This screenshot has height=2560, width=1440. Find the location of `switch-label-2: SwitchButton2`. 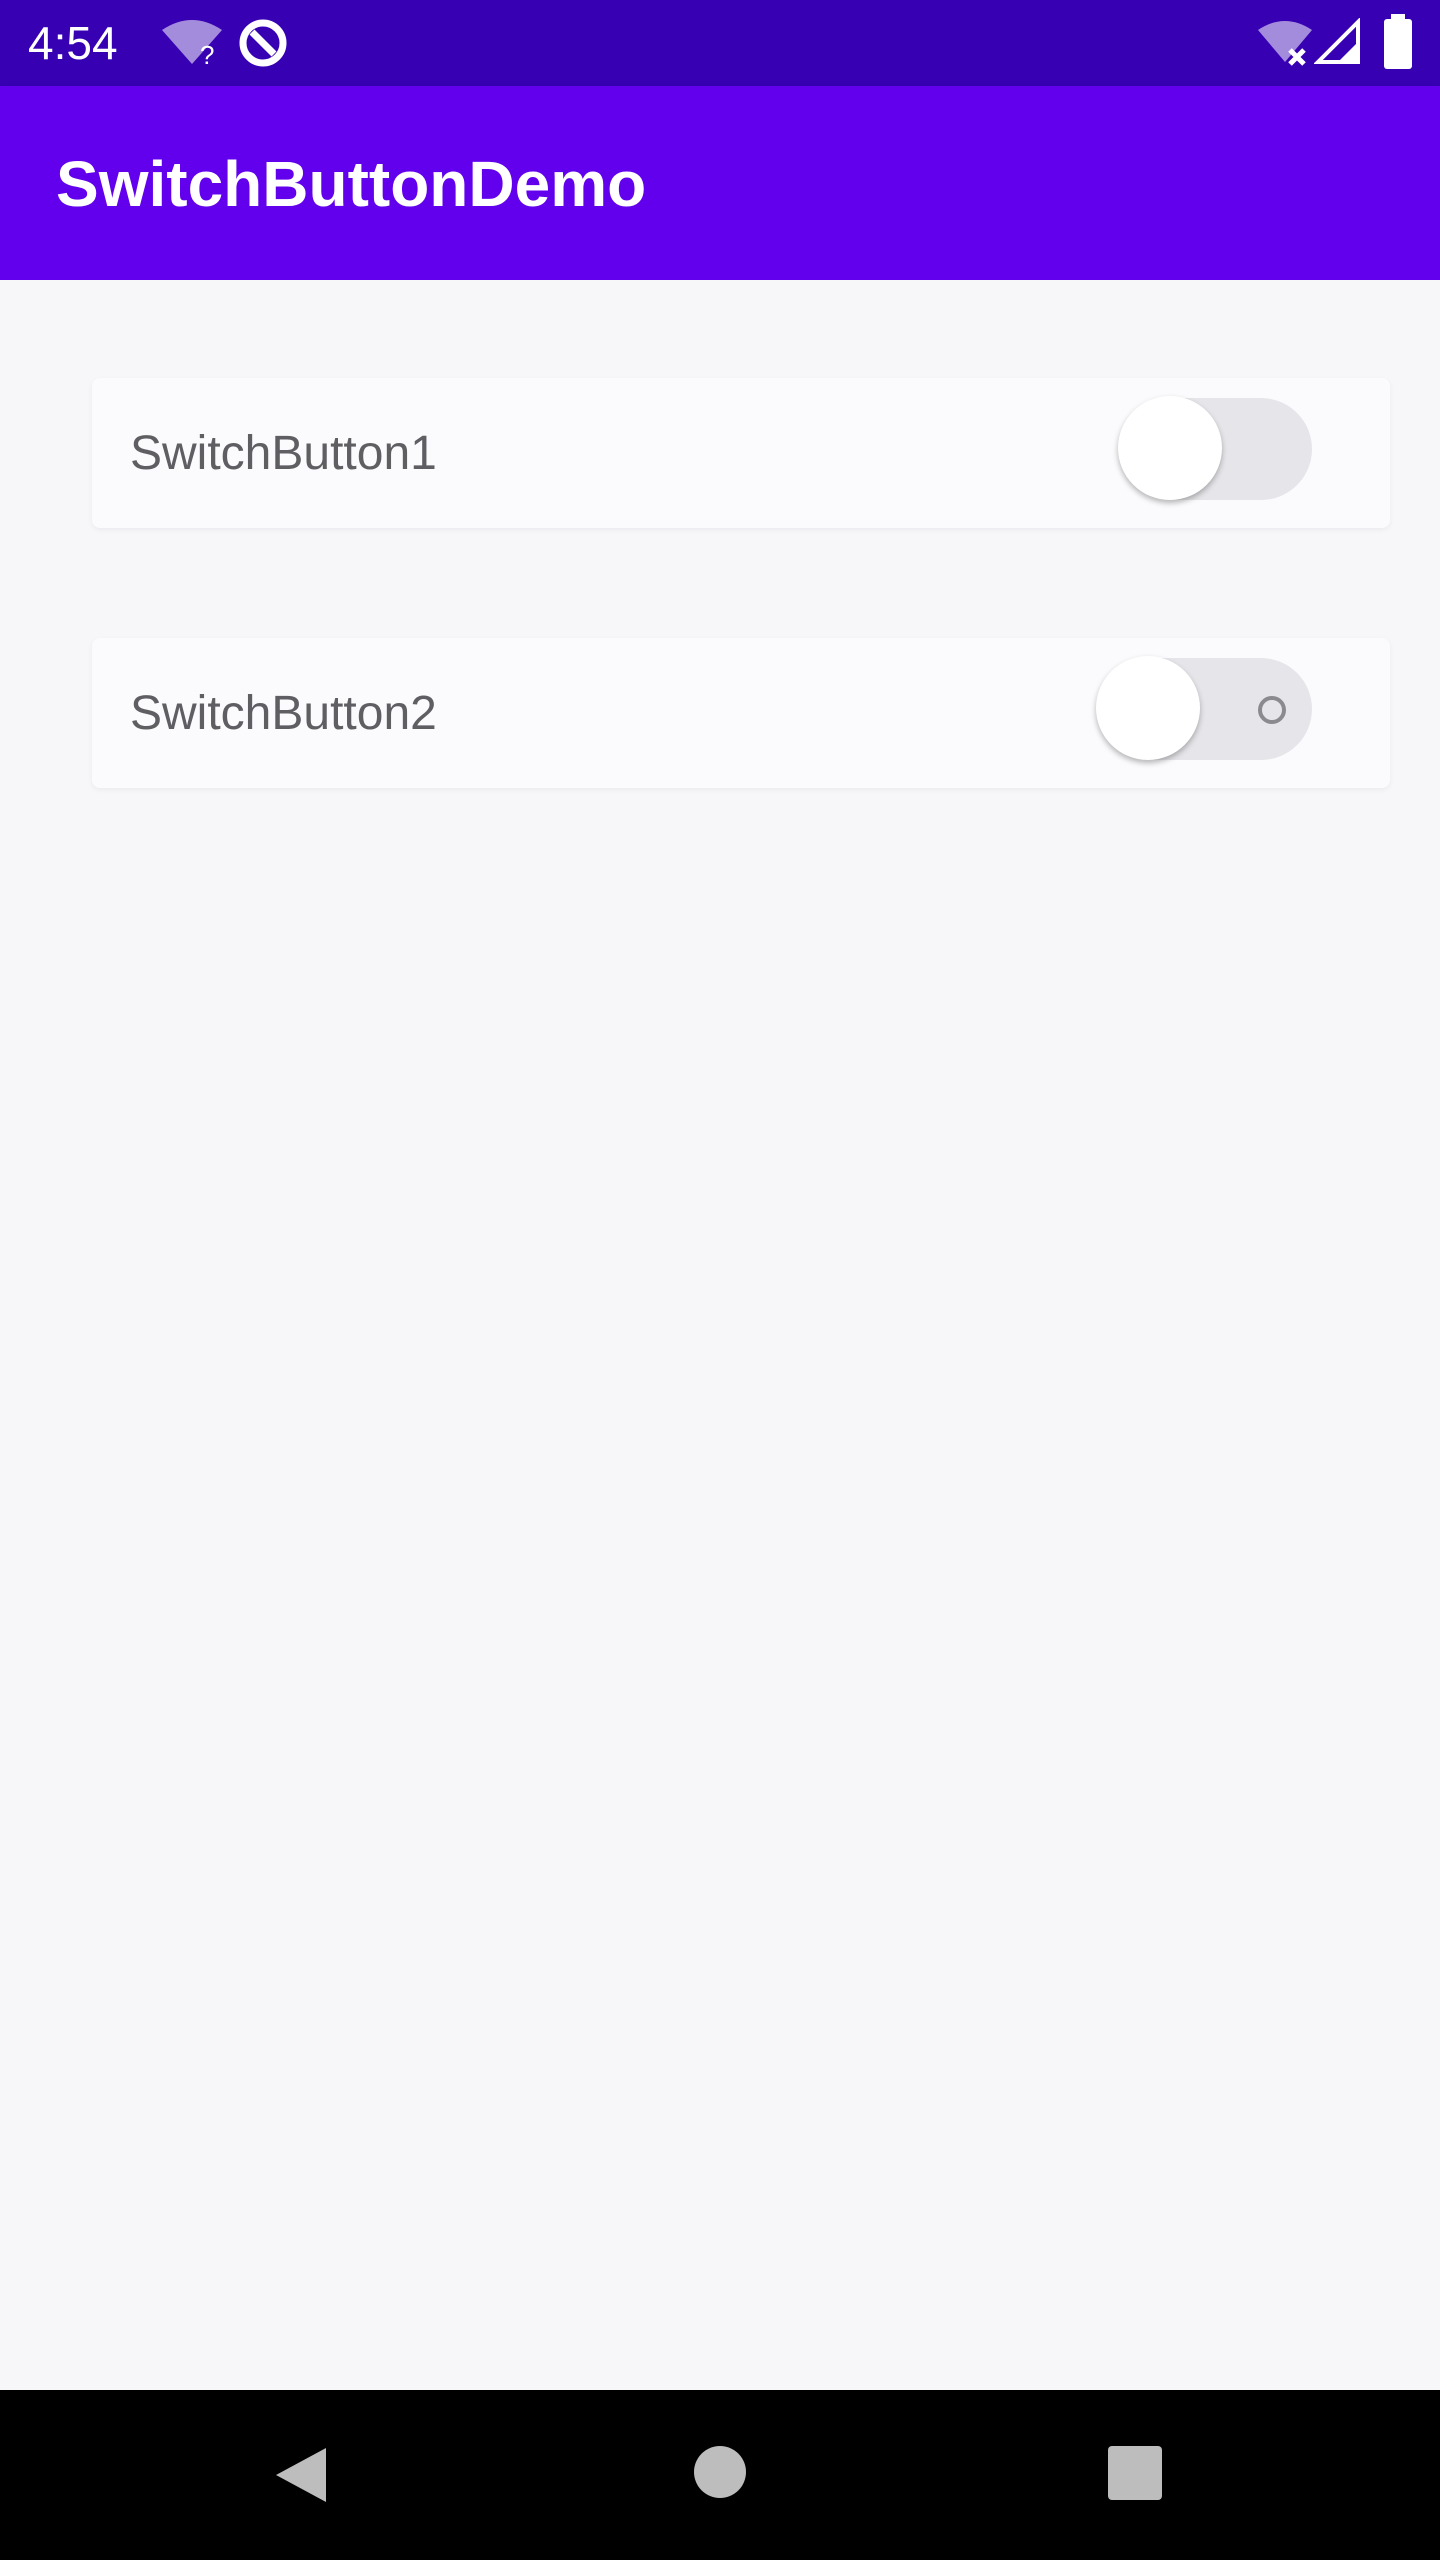

switch-label-2: SwitchButton2 is located at coordinates (283, 713).